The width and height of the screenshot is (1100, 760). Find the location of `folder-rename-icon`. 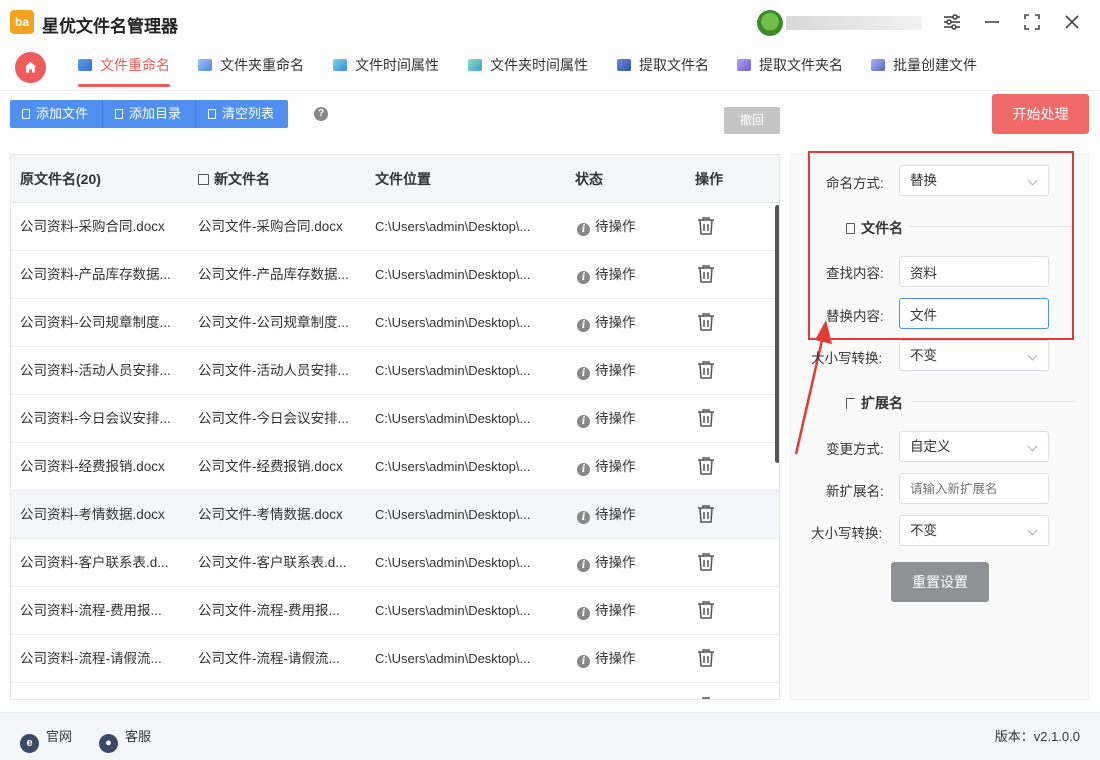

folder-rename-icon is located at coordinates (205, 65).